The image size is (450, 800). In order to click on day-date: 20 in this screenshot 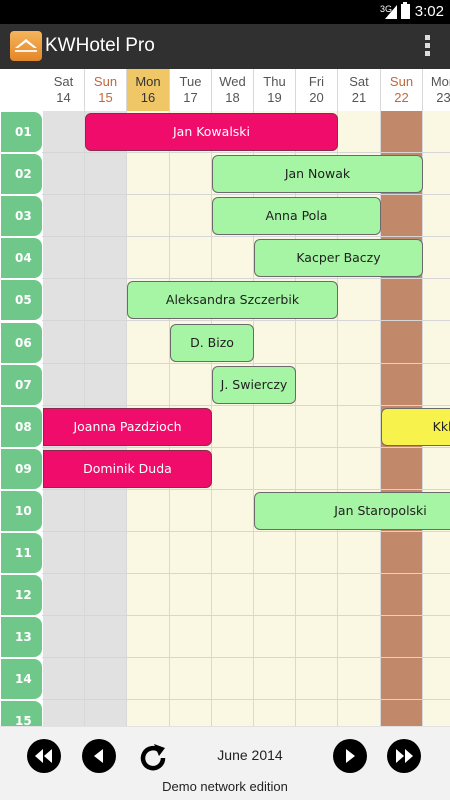, I will do `click(316, 97)`.